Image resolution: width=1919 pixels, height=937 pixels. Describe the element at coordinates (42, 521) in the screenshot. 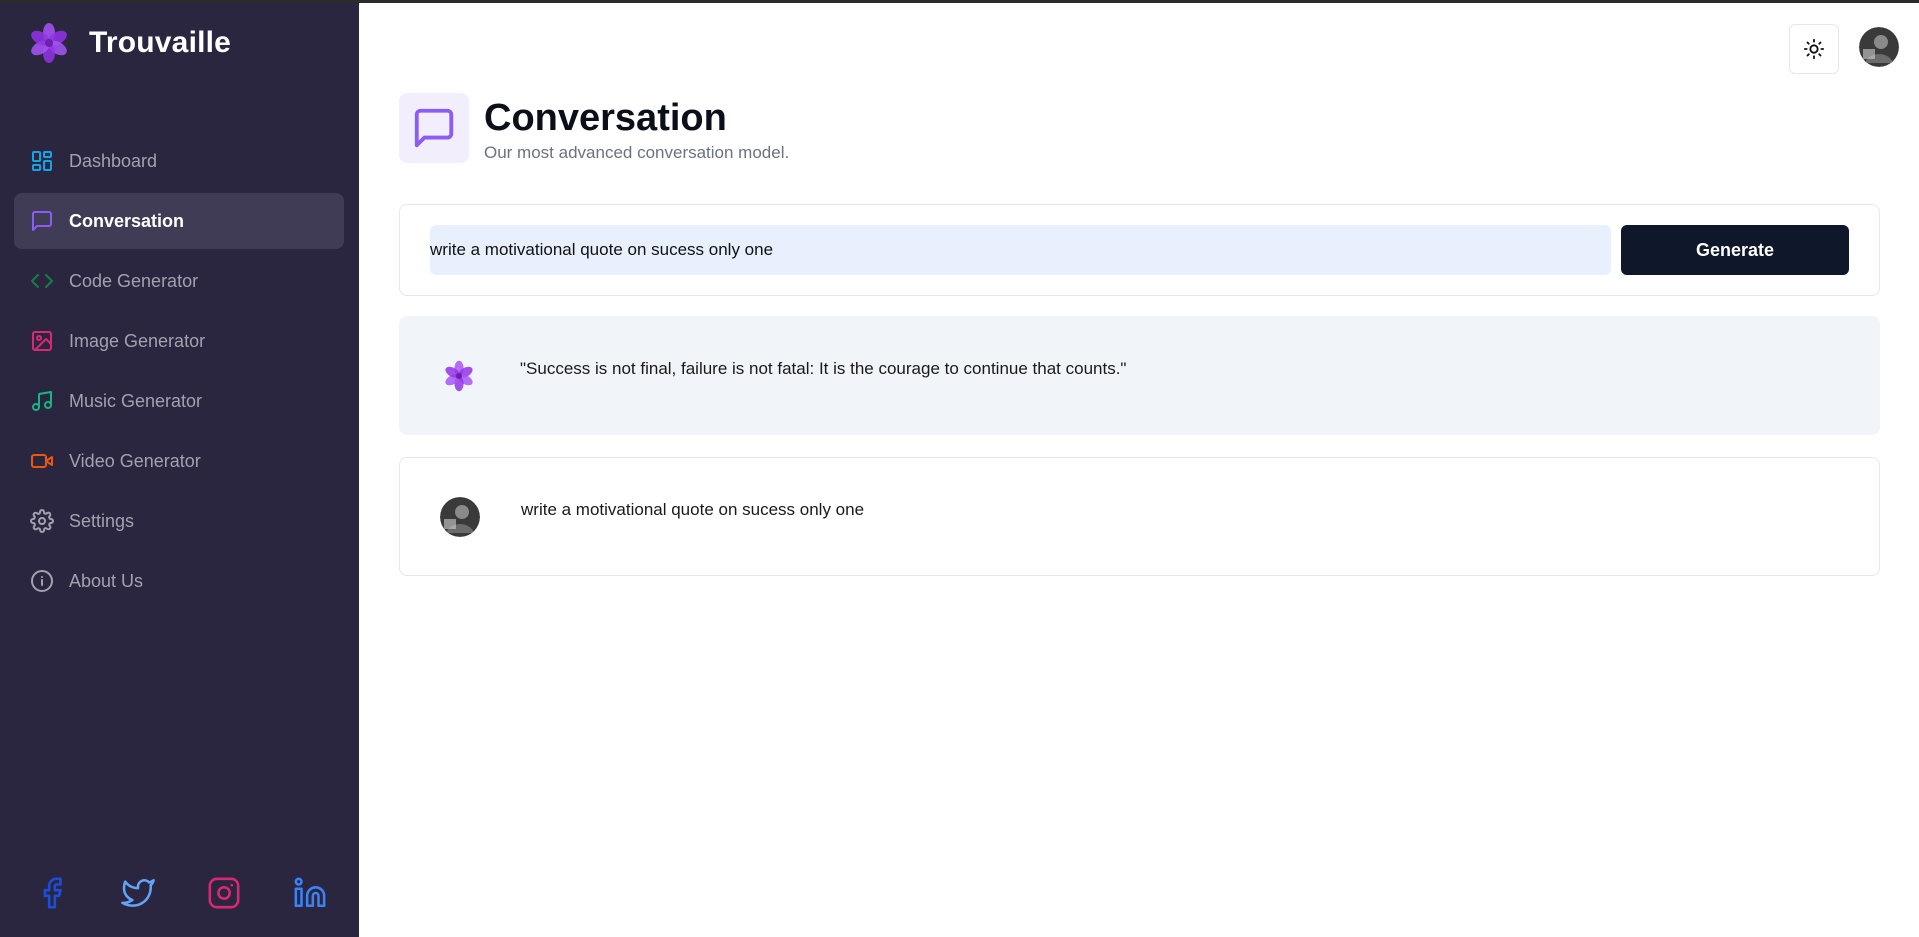

I see `gear-icon` at that location.